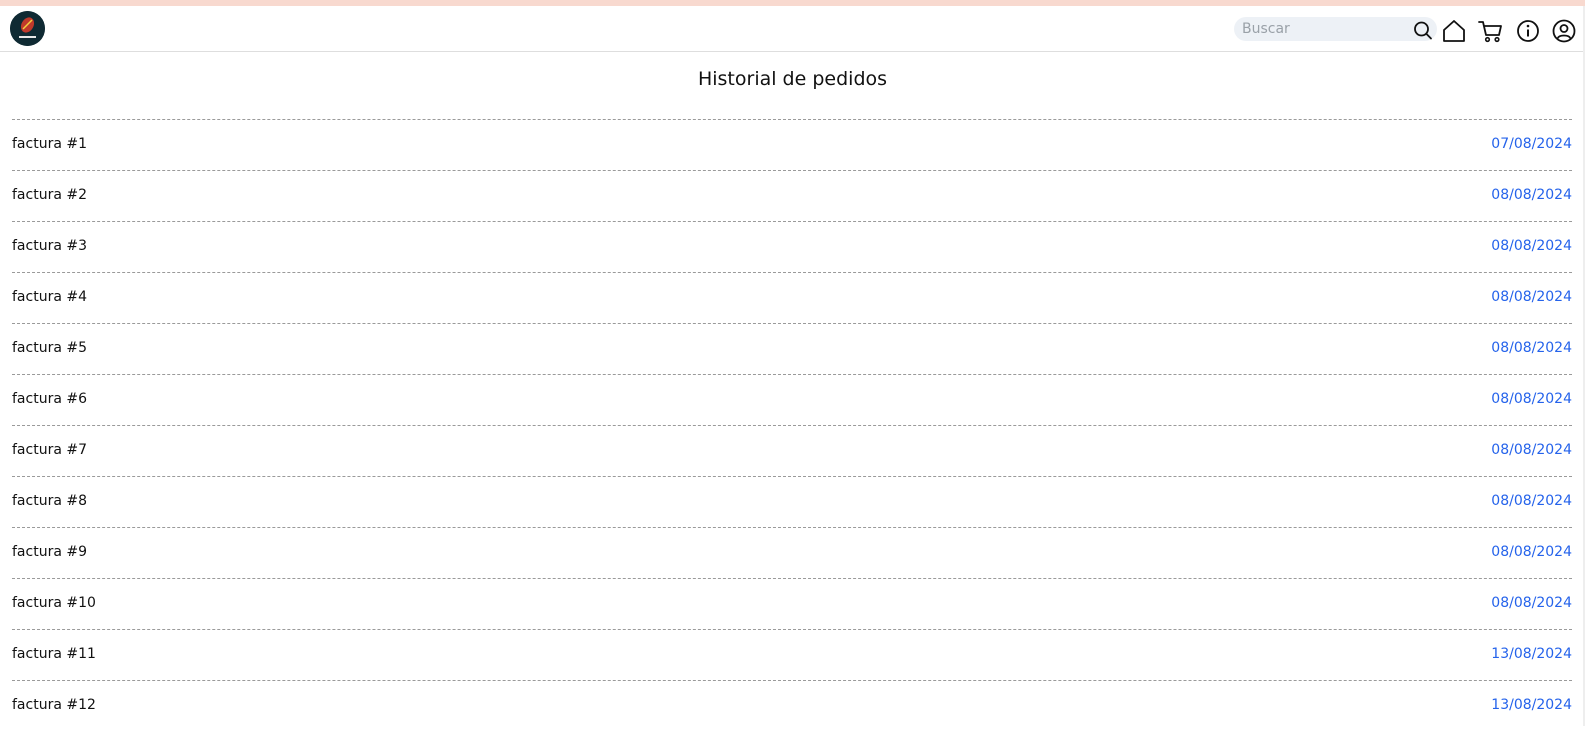 This screenshot has width=1585, height=731. I want to click on order-label: factura #6, so click(49, 399).